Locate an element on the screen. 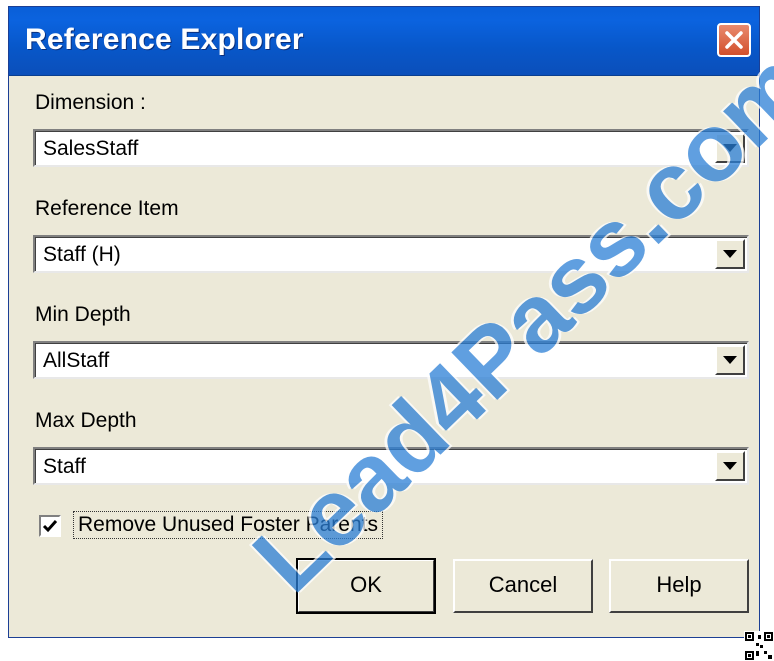 The height and width of the screenshot is (661, 774). min-depth-label: Min Depth is located at coordinates (83, 314).